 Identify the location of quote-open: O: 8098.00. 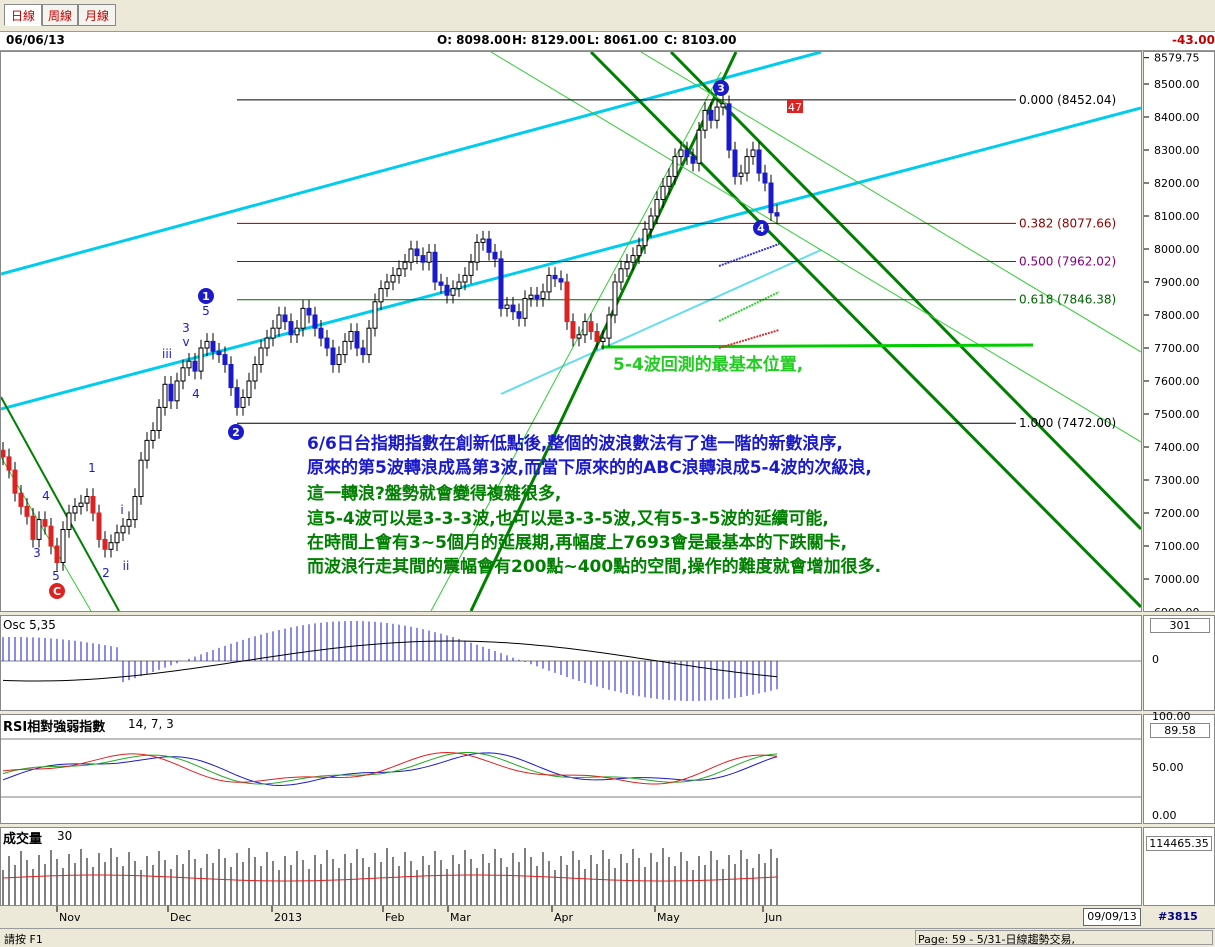
(474, 40).